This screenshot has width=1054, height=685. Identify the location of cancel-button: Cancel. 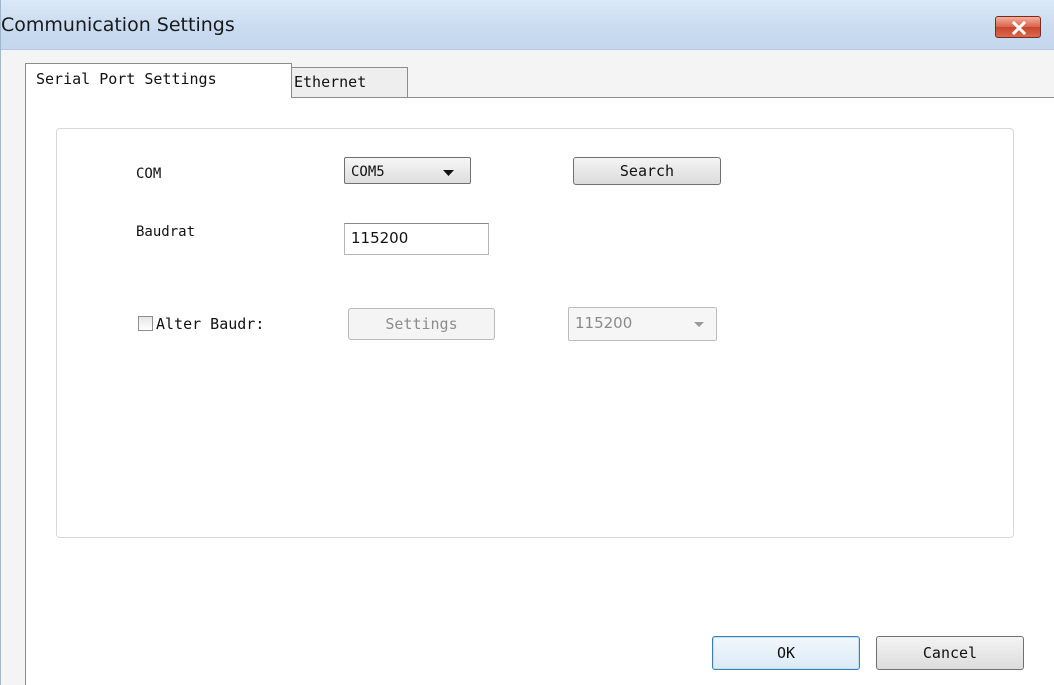
(950, 653).